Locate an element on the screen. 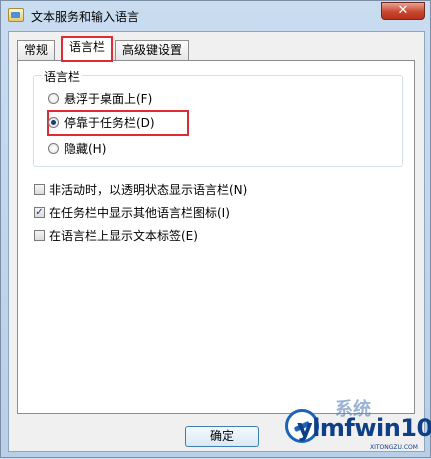  window-title: 文本服务和输入语言 is located at coordinates (85, 17).